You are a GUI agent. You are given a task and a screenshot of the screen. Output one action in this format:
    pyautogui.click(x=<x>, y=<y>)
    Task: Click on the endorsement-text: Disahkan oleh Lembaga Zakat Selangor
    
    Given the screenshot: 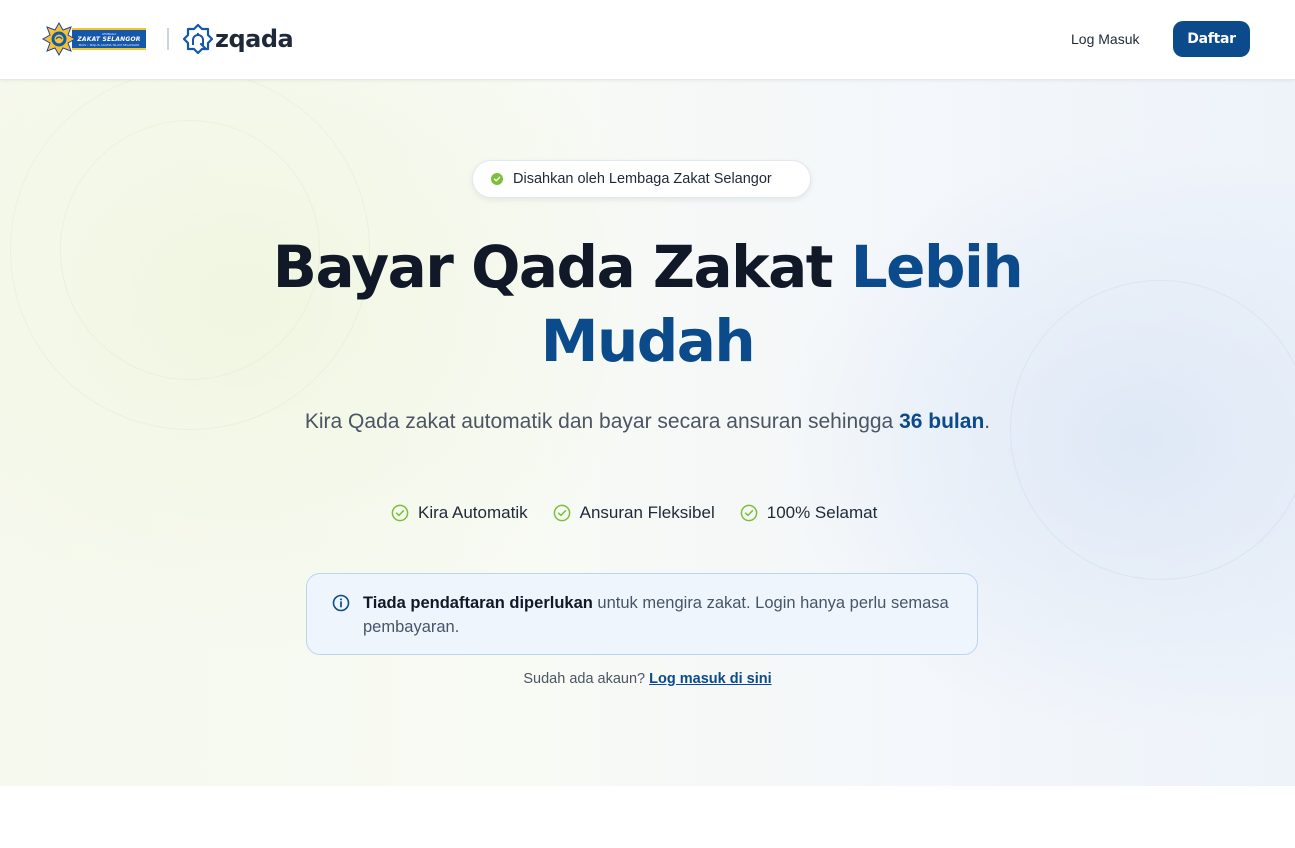 What is the action you would take?
    pyautogui.click(x=642, y=179)
    